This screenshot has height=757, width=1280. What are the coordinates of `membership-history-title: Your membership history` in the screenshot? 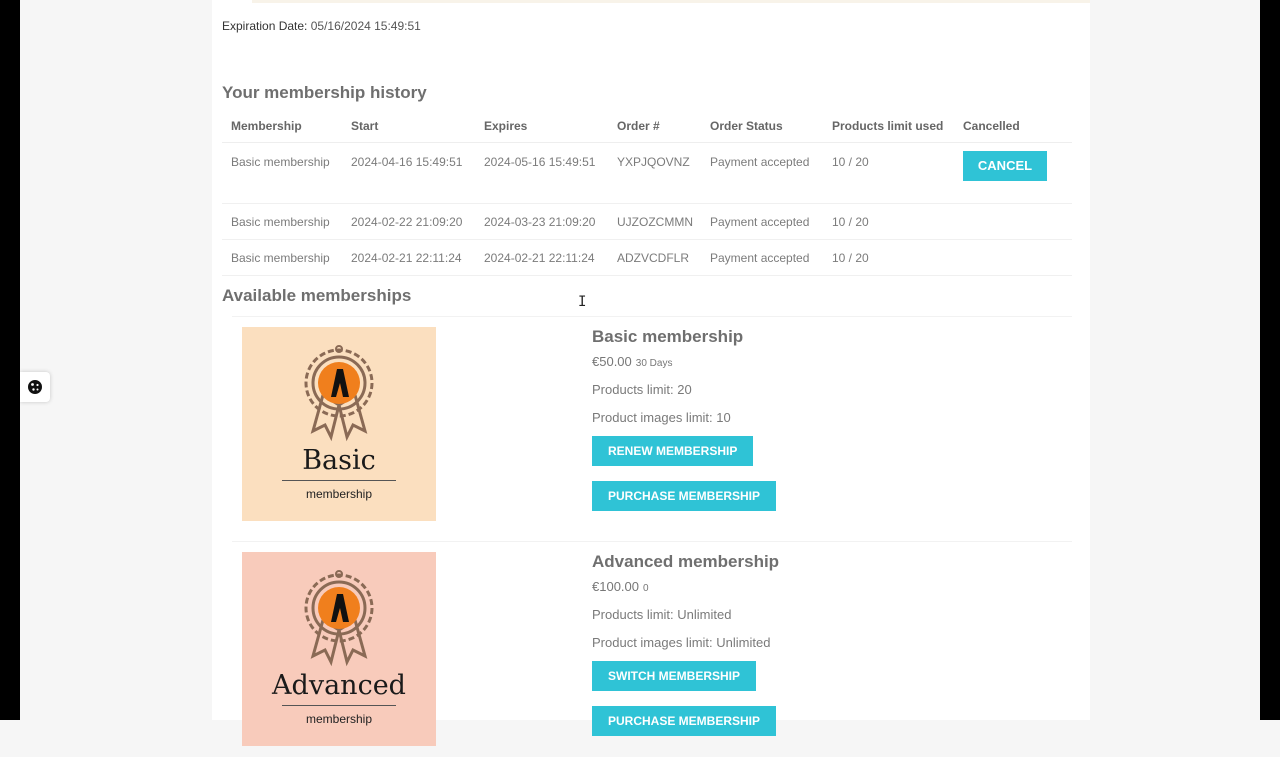 It's located at (324, 92).